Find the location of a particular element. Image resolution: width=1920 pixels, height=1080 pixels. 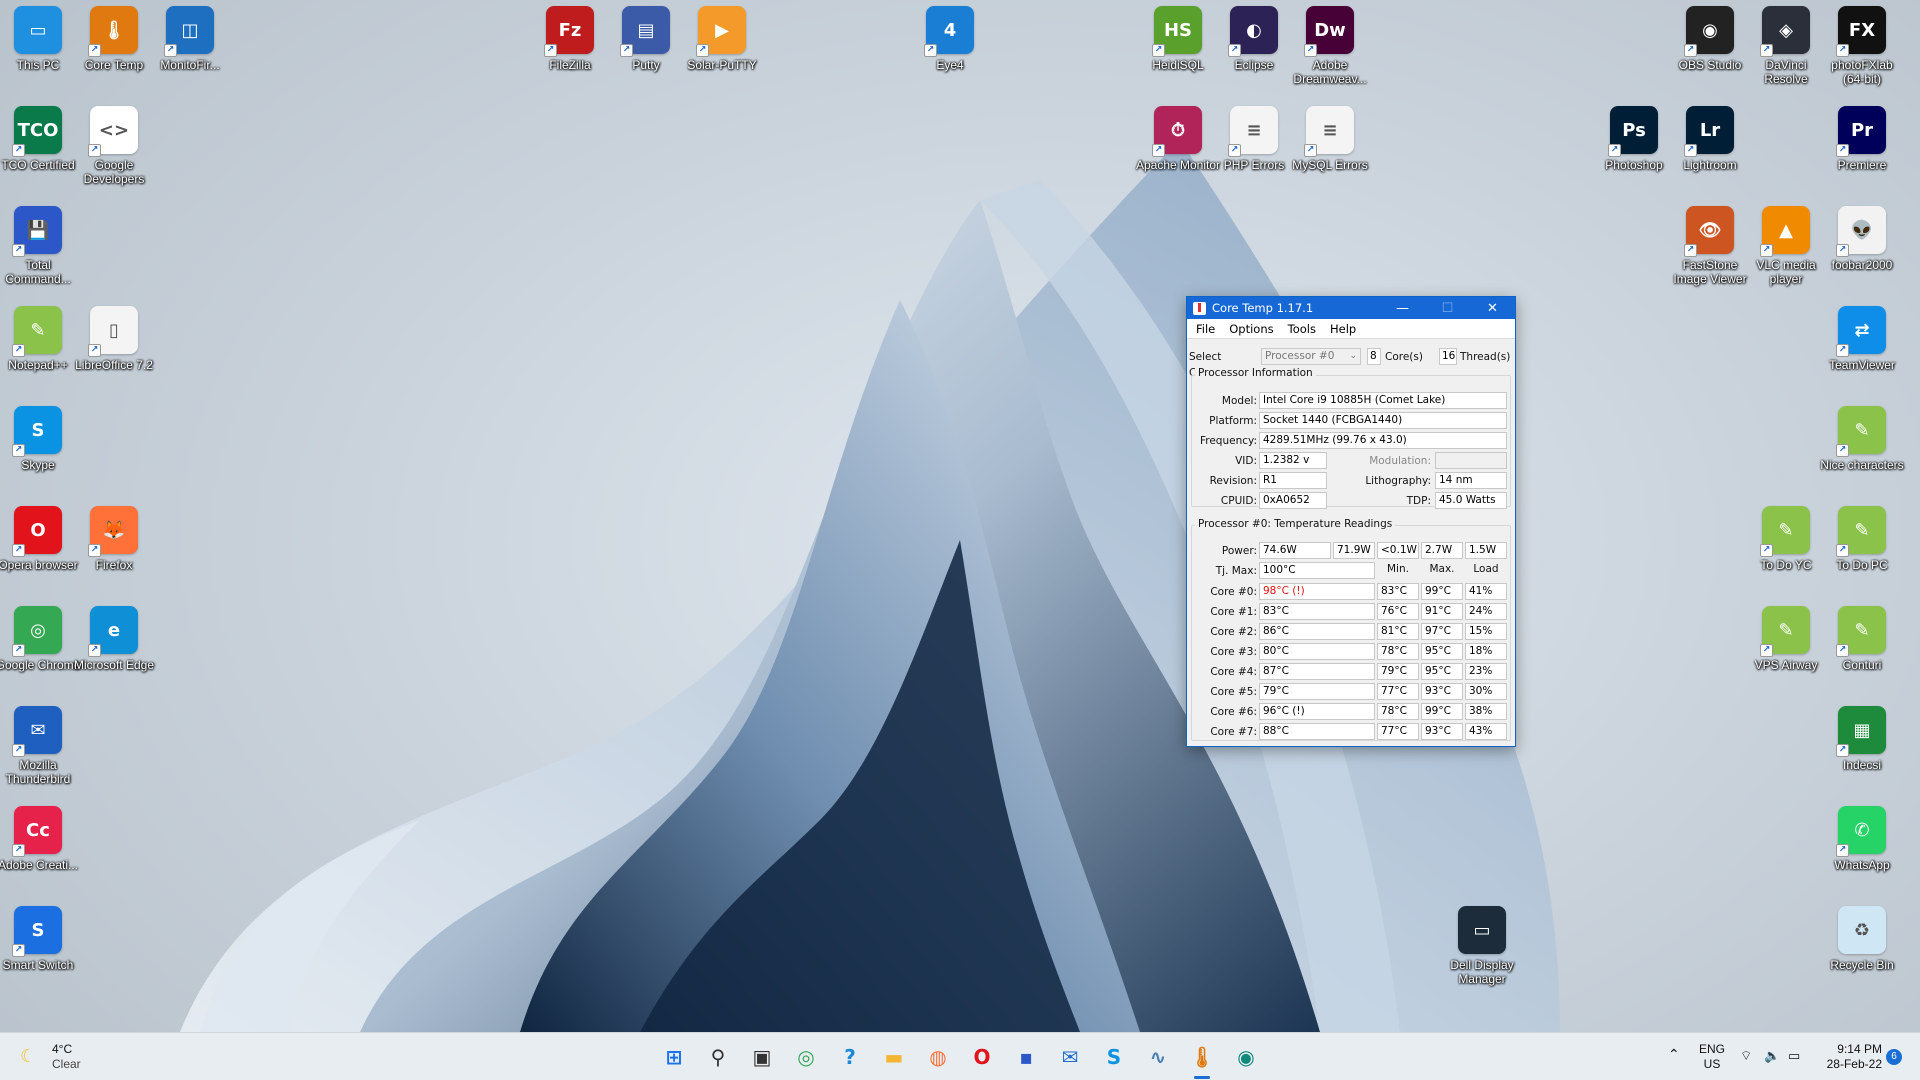

desktop-icon-whatsapp: ✆ ↗ WhatsApp is located at coordinates (1862, 839).